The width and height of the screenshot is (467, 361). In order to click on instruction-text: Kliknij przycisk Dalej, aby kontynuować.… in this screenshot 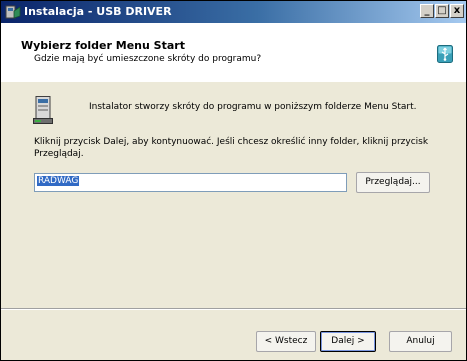, I will do `click(231, 148)`.